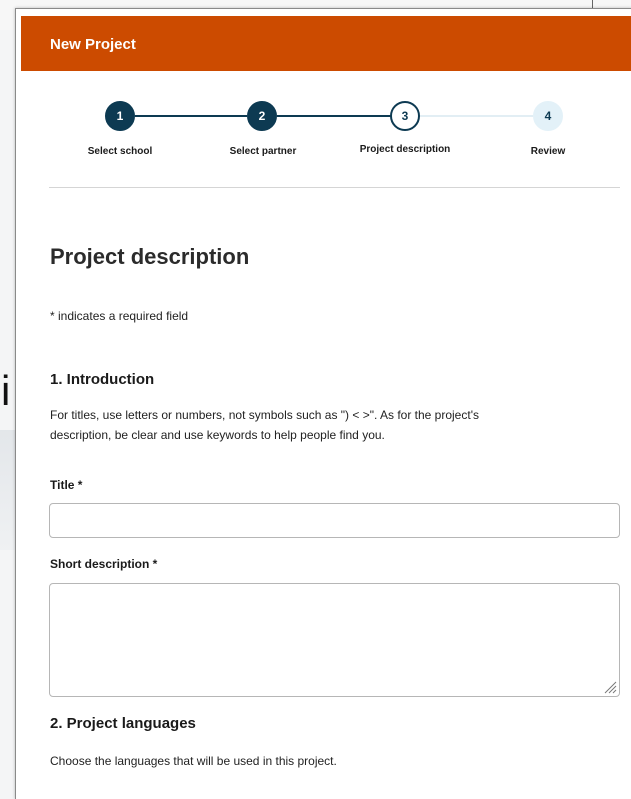 The width and height of the screenshot is (631, 799). I want to click on page-title: Project description, so click(150, 256).